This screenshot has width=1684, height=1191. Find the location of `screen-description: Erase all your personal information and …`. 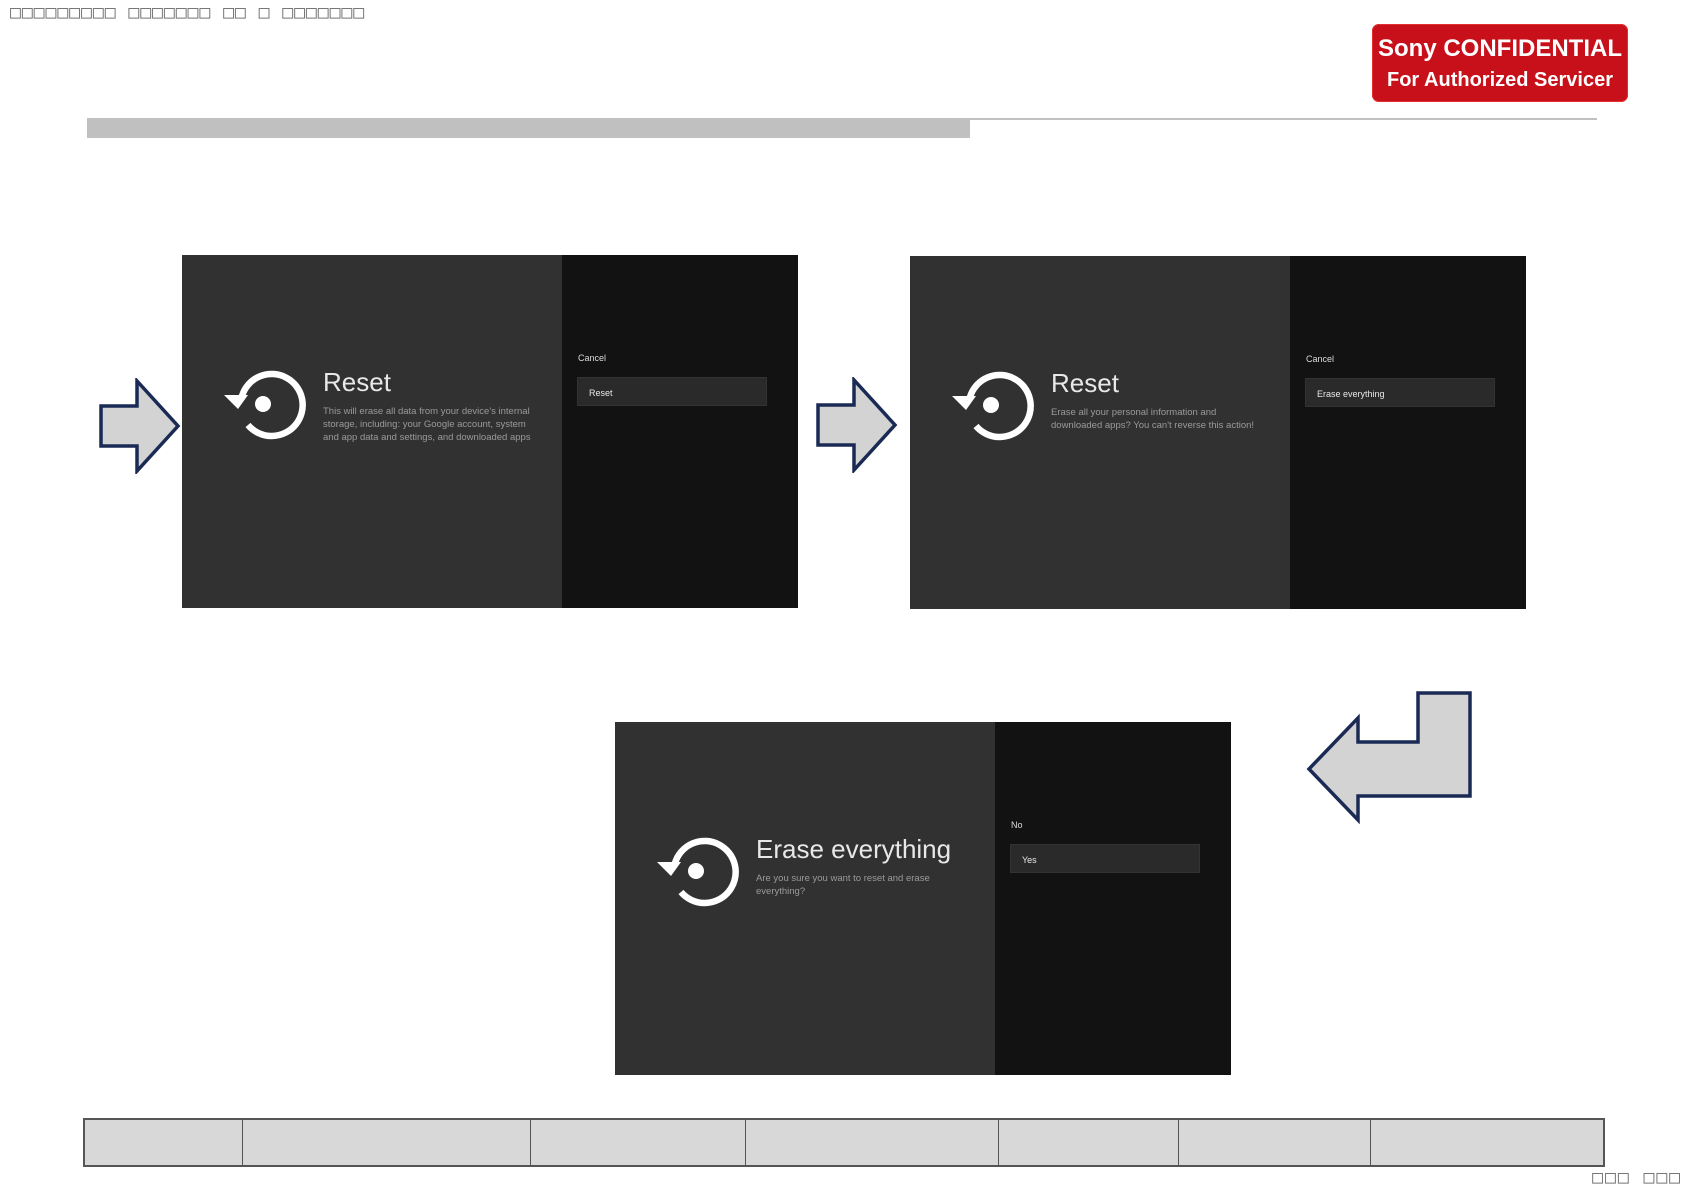

screen-description: Erase all your personal information and … is located at coordinates (1153, 419).